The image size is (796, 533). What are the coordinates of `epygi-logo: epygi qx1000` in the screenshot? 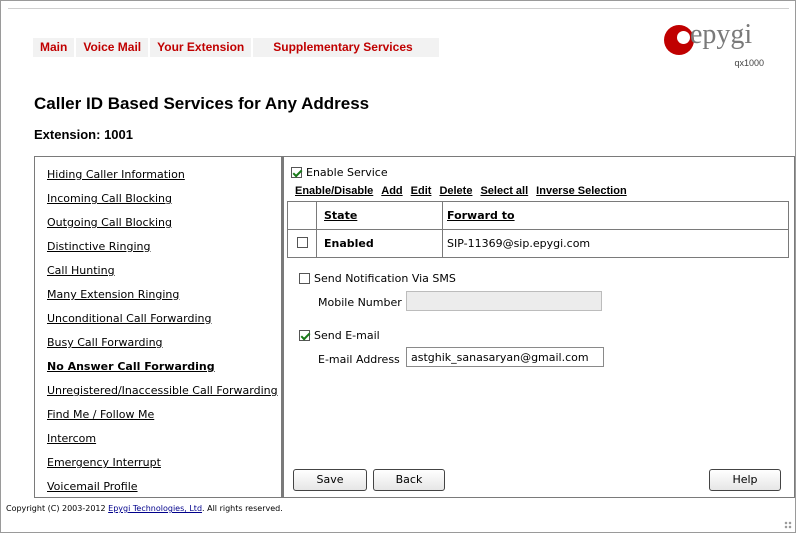 It's located at (719, 46).